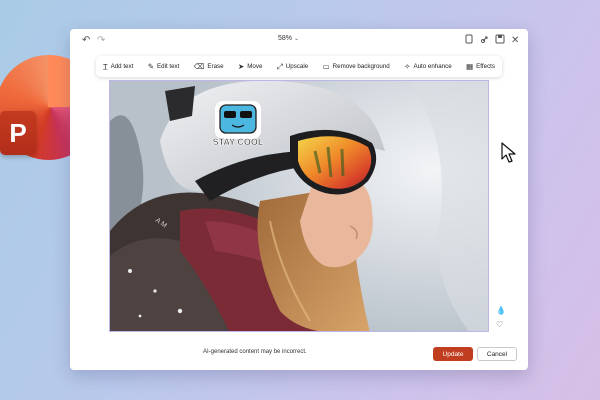 The image size is (600, 400). Describe the element at coordinates (238, 124) in the screenshot. I see `stay-cool-sticker: STAY COOL` at that location.